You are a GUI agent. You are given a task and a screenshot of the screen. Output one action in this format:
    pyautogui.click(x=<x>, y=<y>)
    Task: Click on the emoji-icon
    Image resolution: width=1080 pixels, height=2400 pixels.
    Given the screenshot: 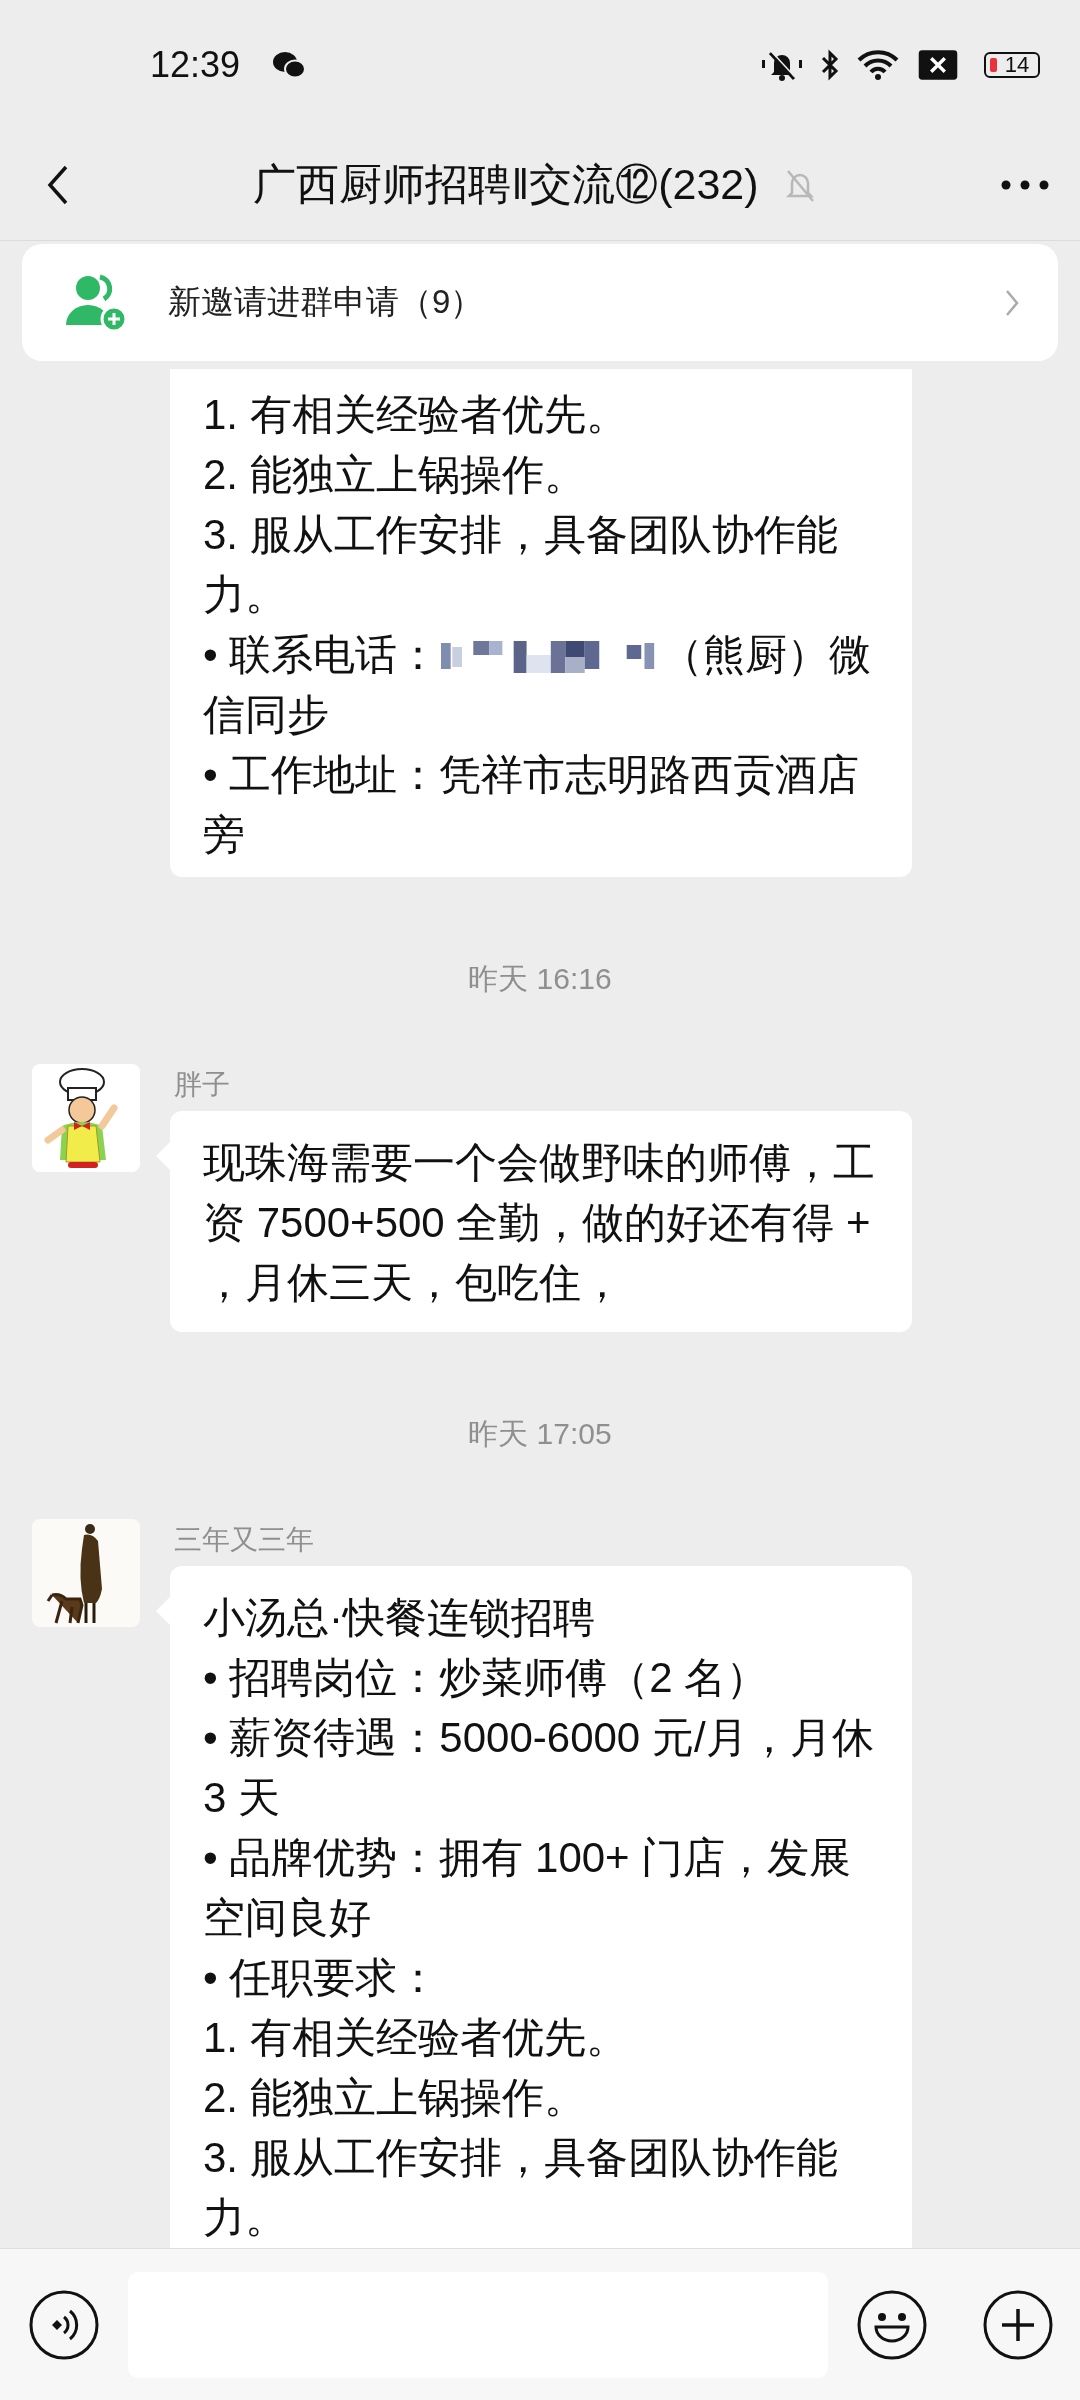 What is the action you would take?
    pyautogui.click(x=892, y=2324)
    